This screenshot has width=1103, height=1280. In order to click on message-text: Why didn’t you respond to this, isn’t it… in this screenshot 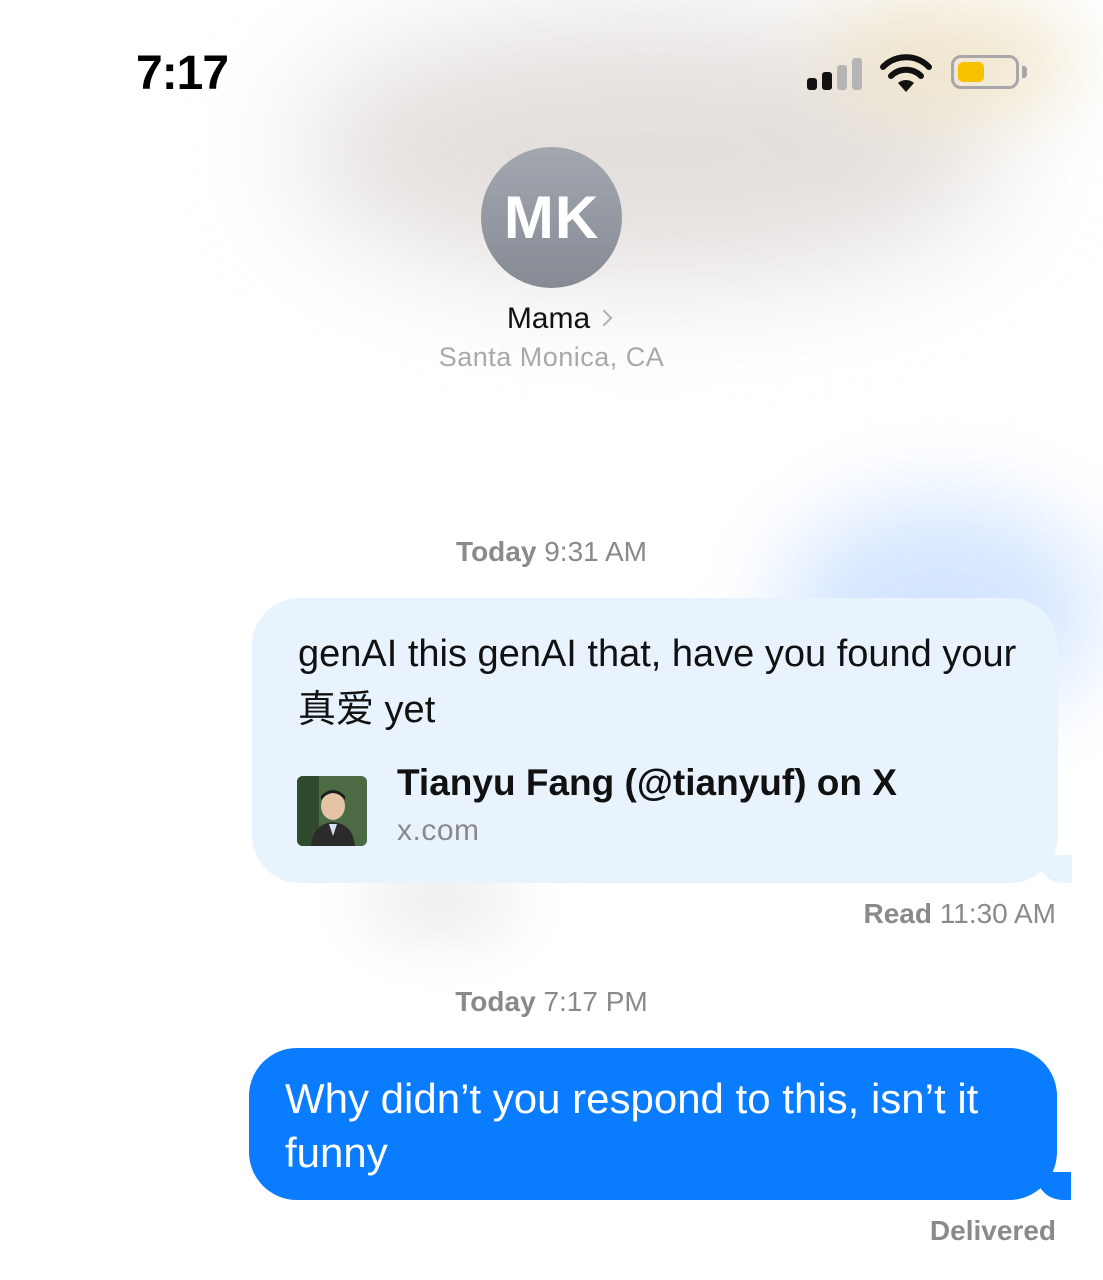, I will do `click(632, 1125)`.